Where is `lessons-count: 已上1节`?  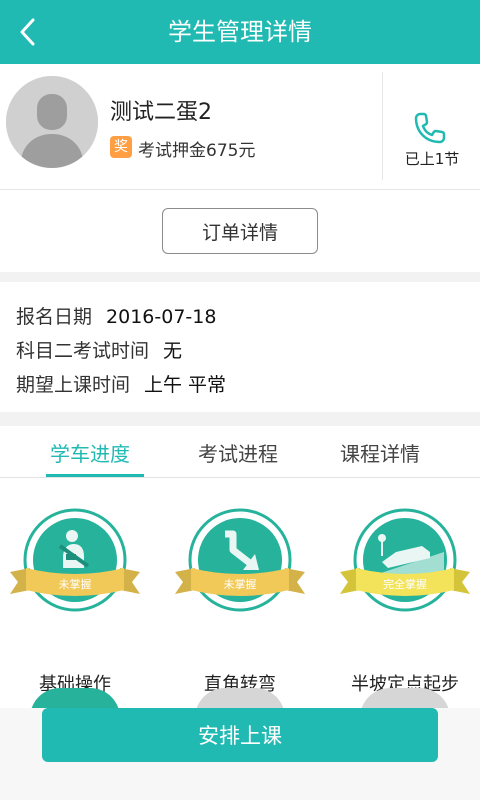 lessons-count: 已上1节 is located at coordinates (432, 159).